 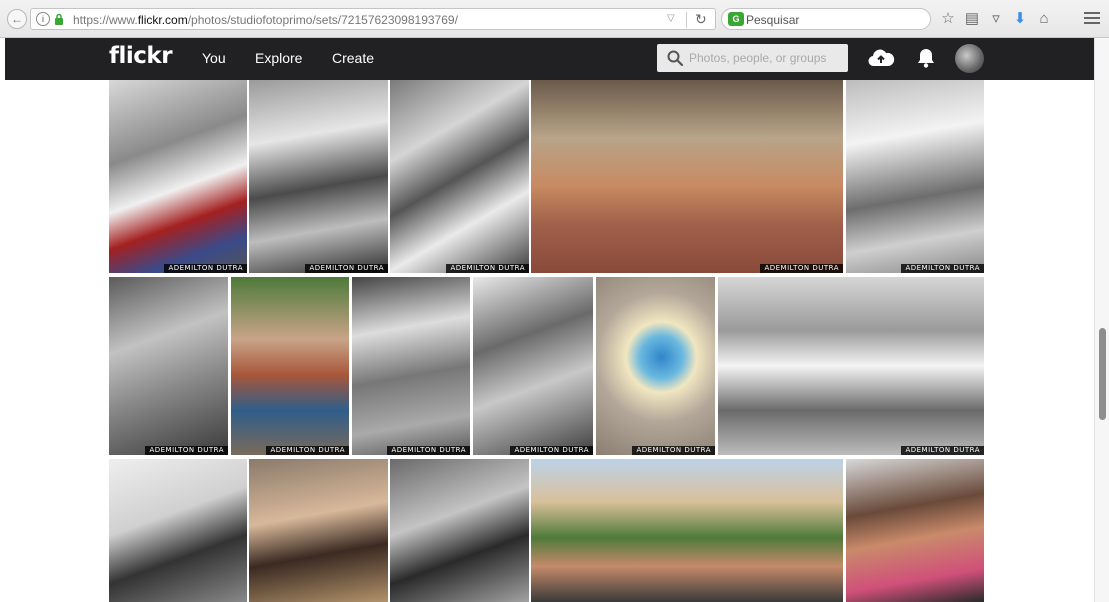 I want to click on pocket-icon: ▿, so click(x=996, y=19).